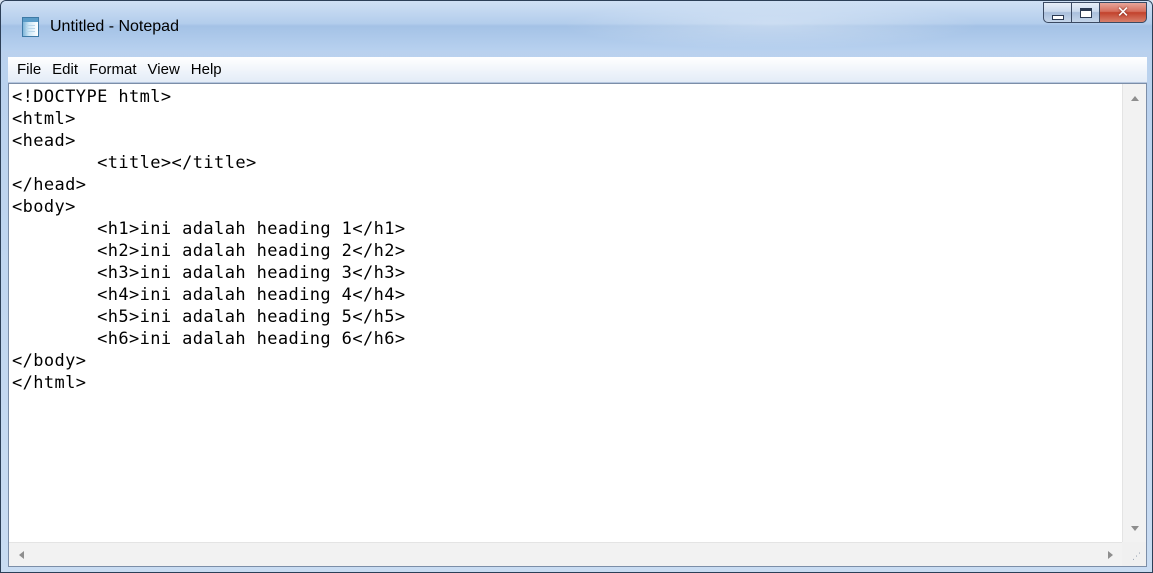 The height and width of the screenshot is (573, 1153). I want to click on menu-edit: Edit, so click(65, 70).